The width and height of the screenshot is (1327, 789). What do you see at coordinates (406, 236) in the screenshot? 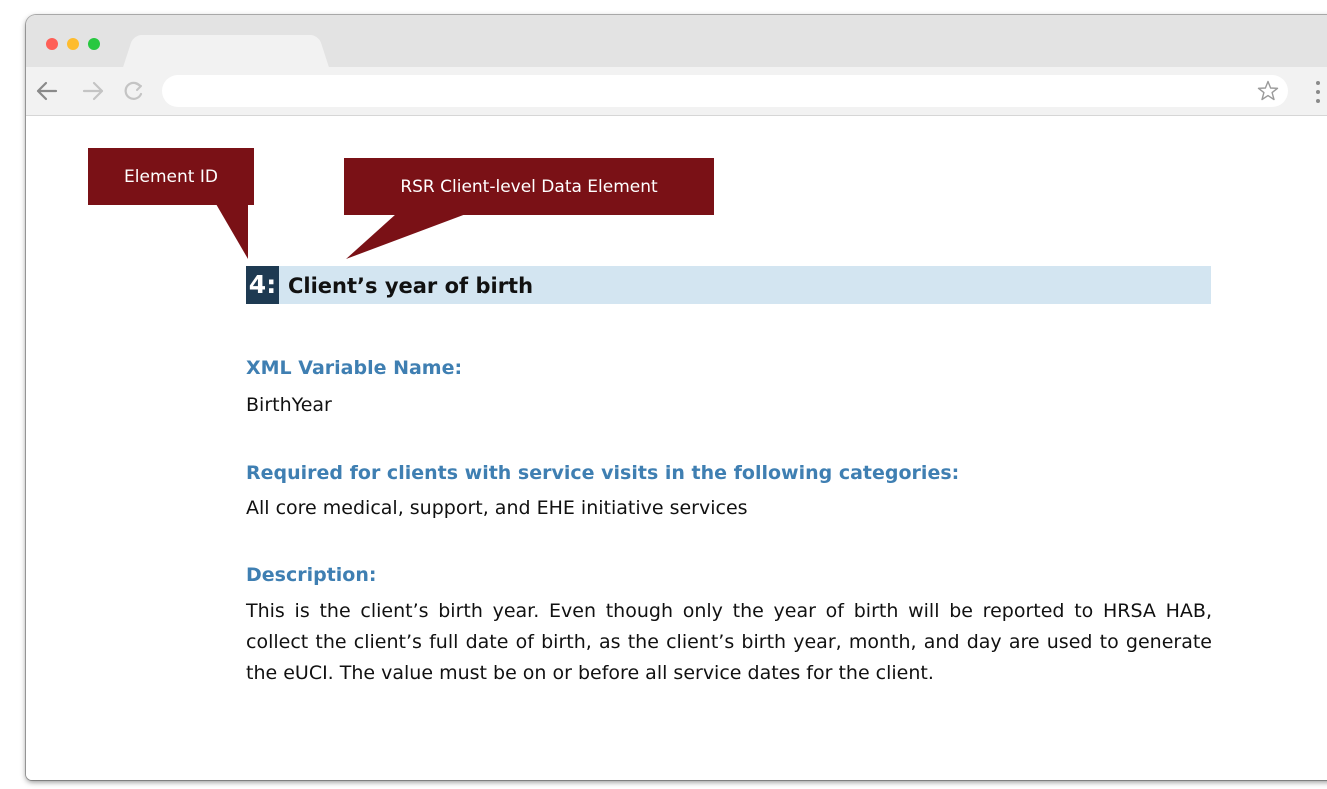
I see `data-element-pointer` at bounding box center [406, 236].